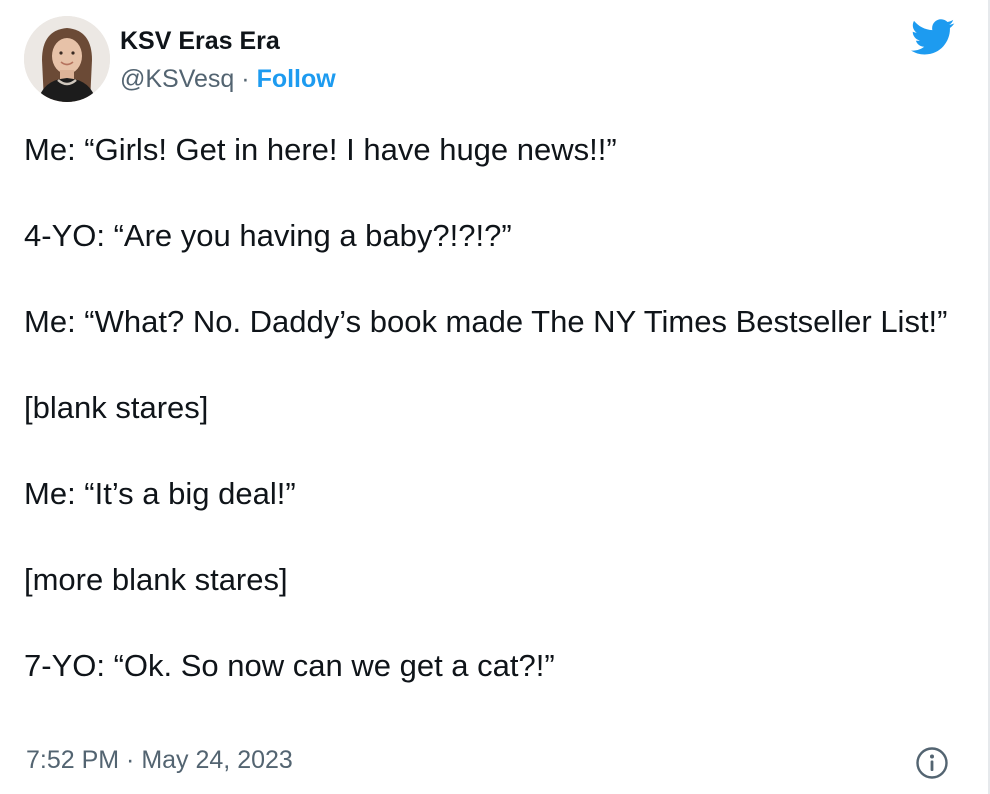  I want to click on tweet-timestamp: 7:52 PM · May 24, 2023, so click(159, 760).